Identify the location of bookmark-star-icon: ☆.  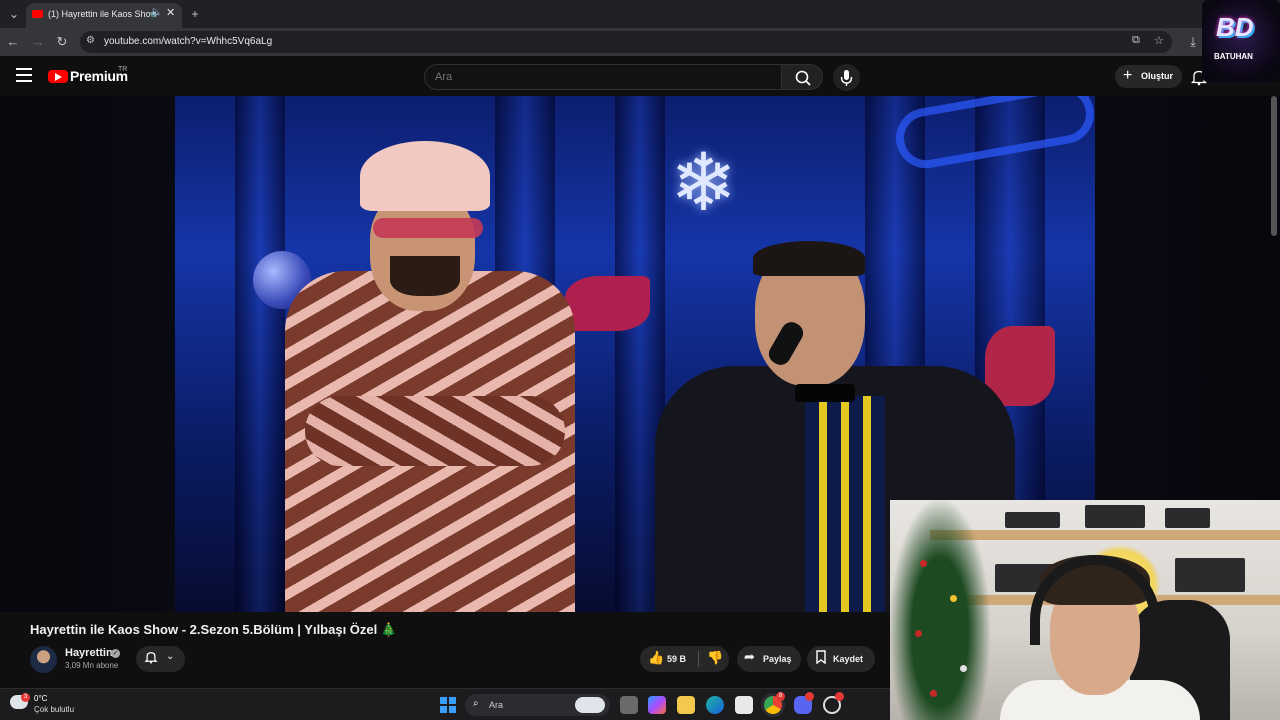
(1159, 40).